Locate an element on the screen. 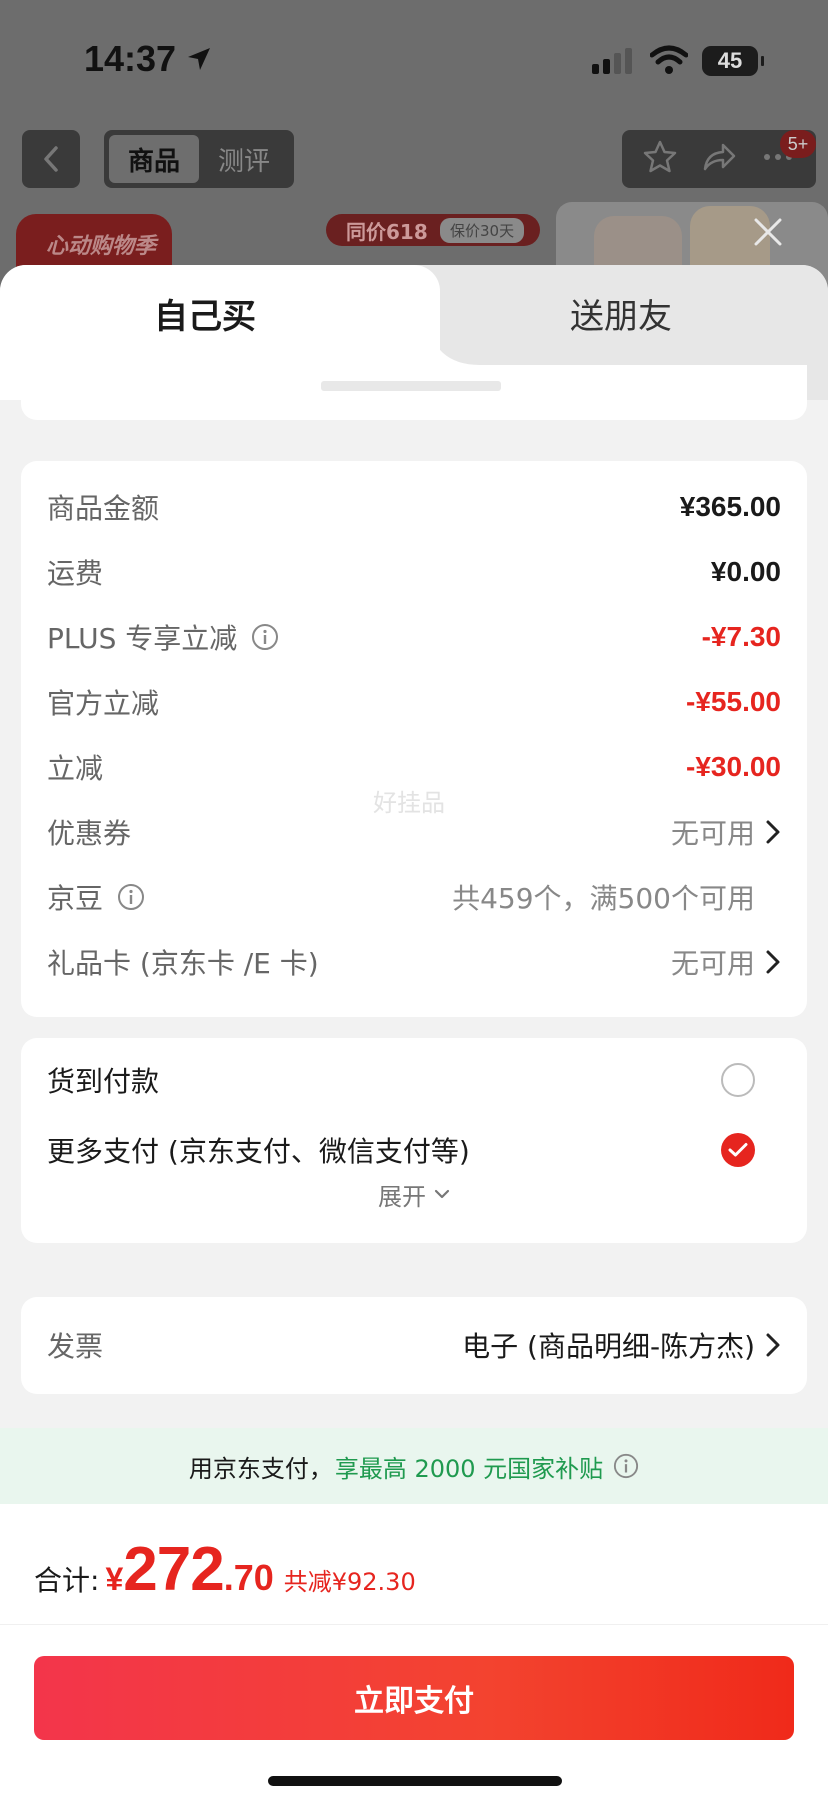  close-icon is located at coordinates (768, 234).